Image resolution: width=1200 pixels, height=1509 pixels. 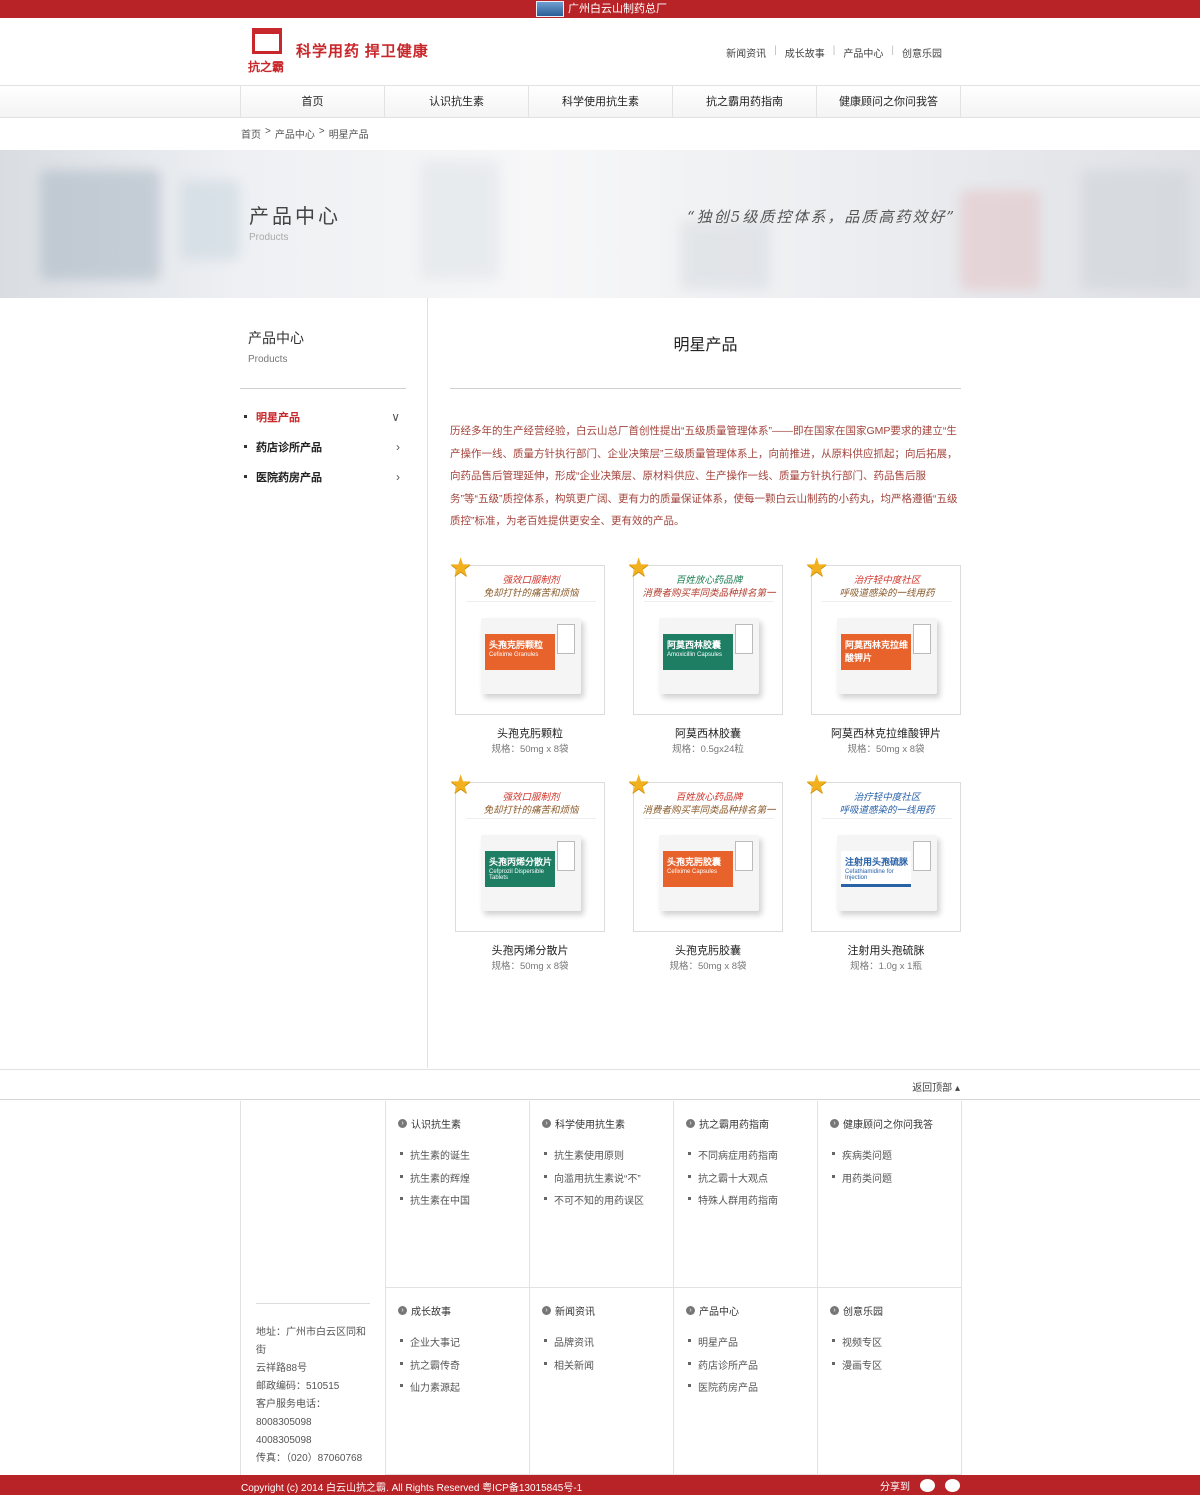 I want to click on box-label: 头孢克肟颗粒 Cefixime Granules, so click(x=520, y=652).